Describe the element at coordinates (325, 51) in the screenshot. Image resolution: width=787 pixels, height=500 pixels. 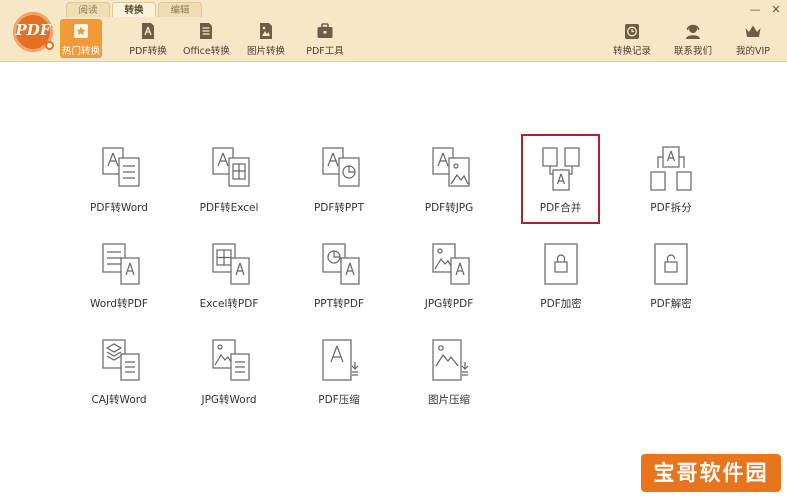
I see `tool-label: PDF工具` at that location.